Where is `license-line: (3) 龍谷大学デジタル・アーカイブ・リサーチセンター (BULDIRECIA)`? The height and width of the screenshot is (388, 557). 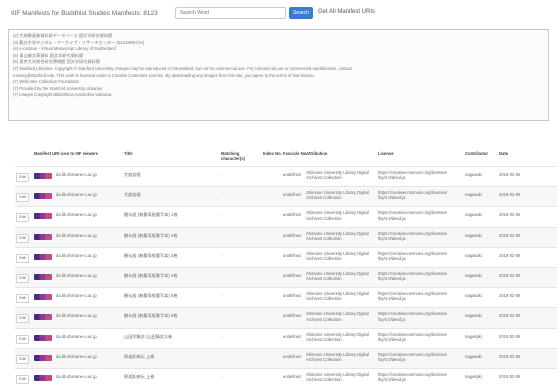 license-line: (3) 龍谷大学デジタル・アーカイブ・リサーチセンター (BULDIRECIA) is located at coordinates (79, 42).